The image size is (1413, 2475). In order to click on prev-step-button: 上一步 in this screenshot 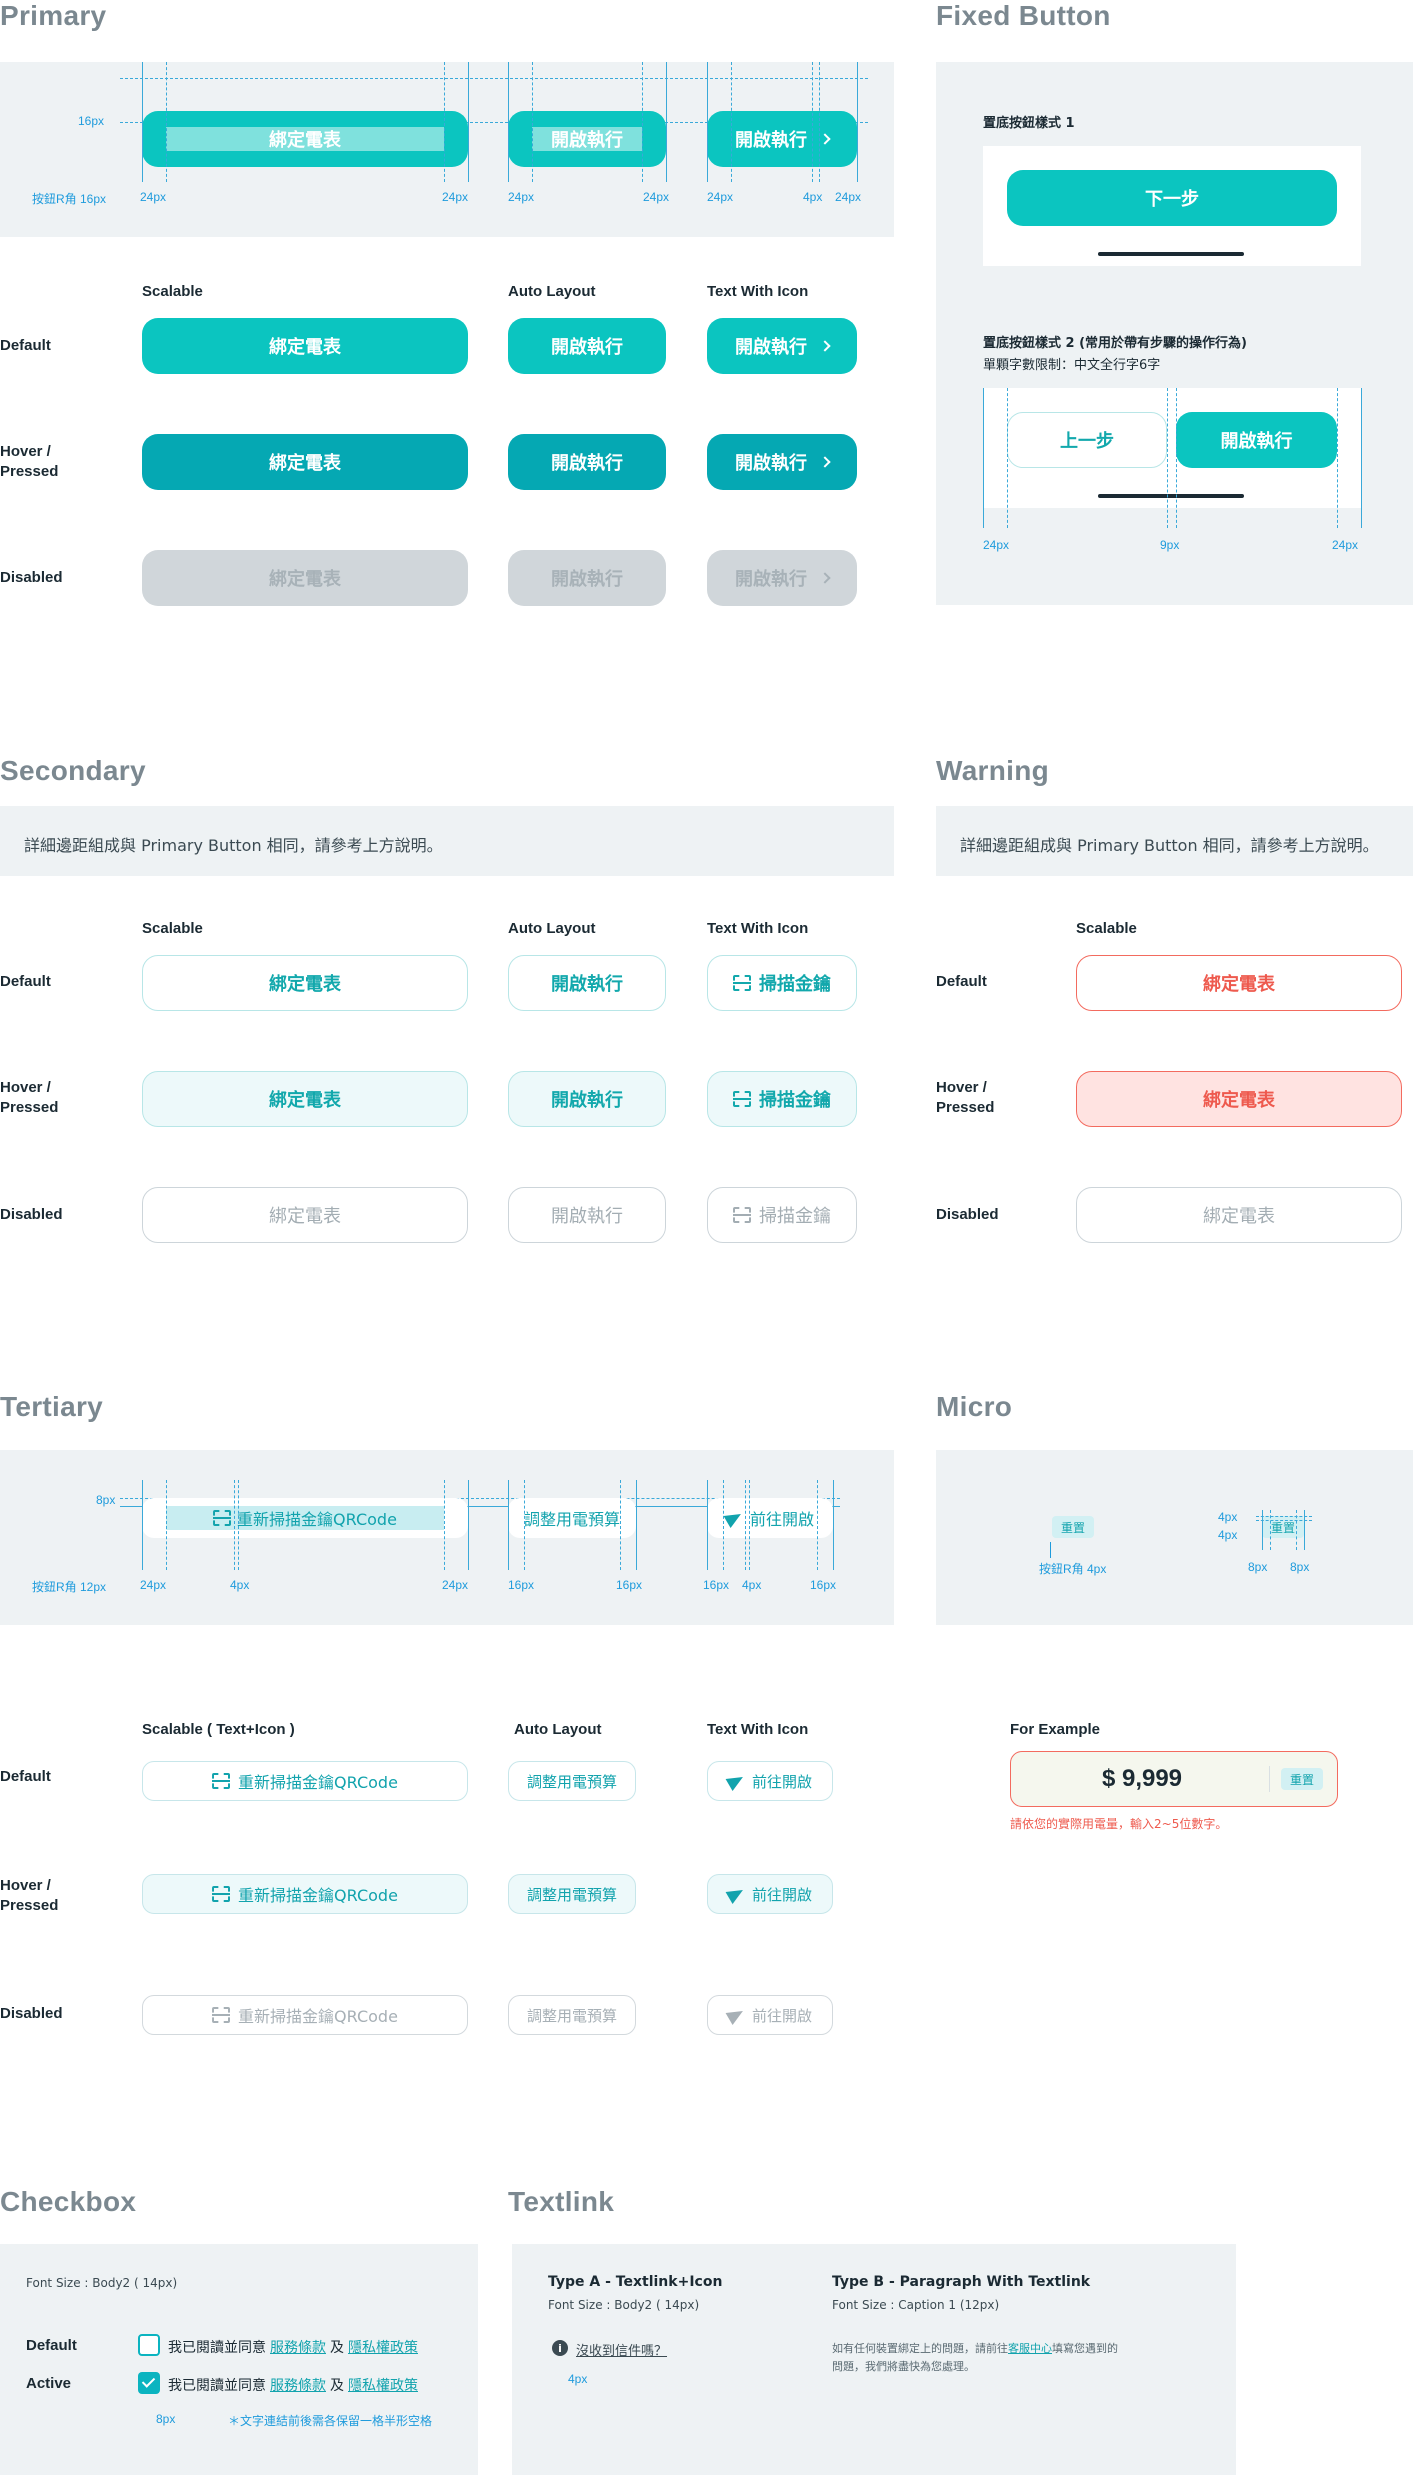, I will do `click(1087, 440)`.